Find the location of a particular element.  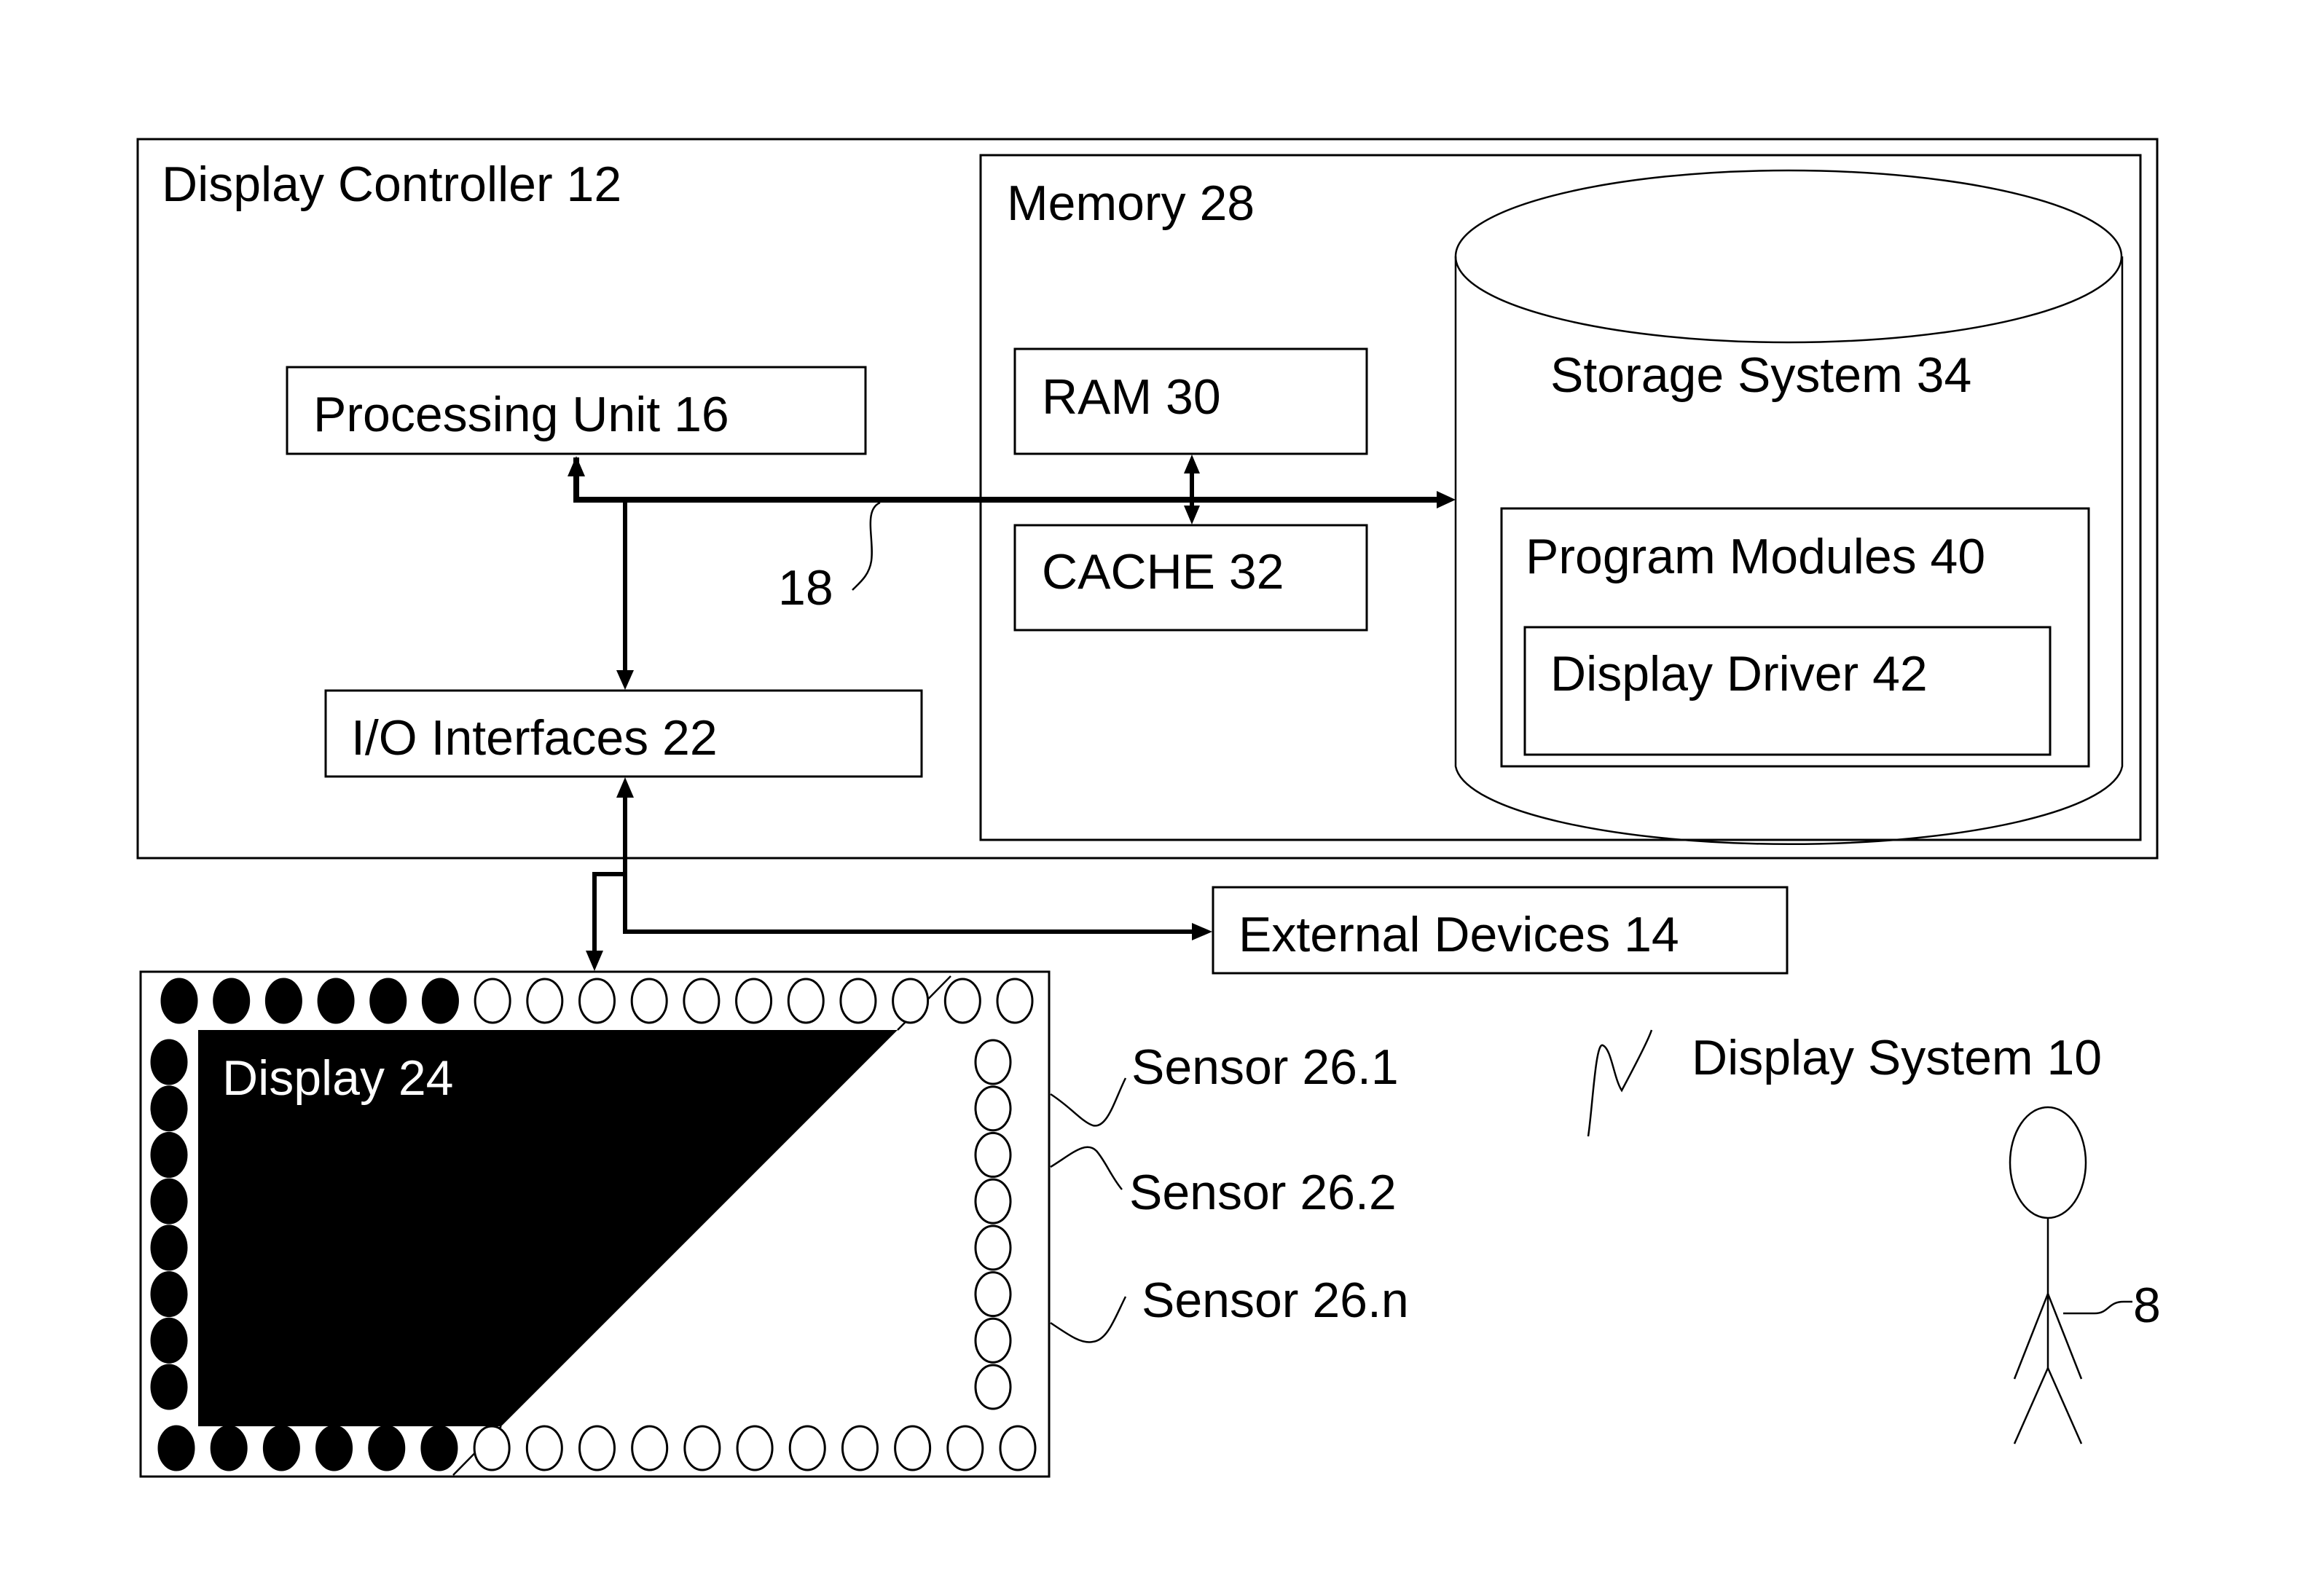

arrowhead-storage is located at coordinates (1446, 500).